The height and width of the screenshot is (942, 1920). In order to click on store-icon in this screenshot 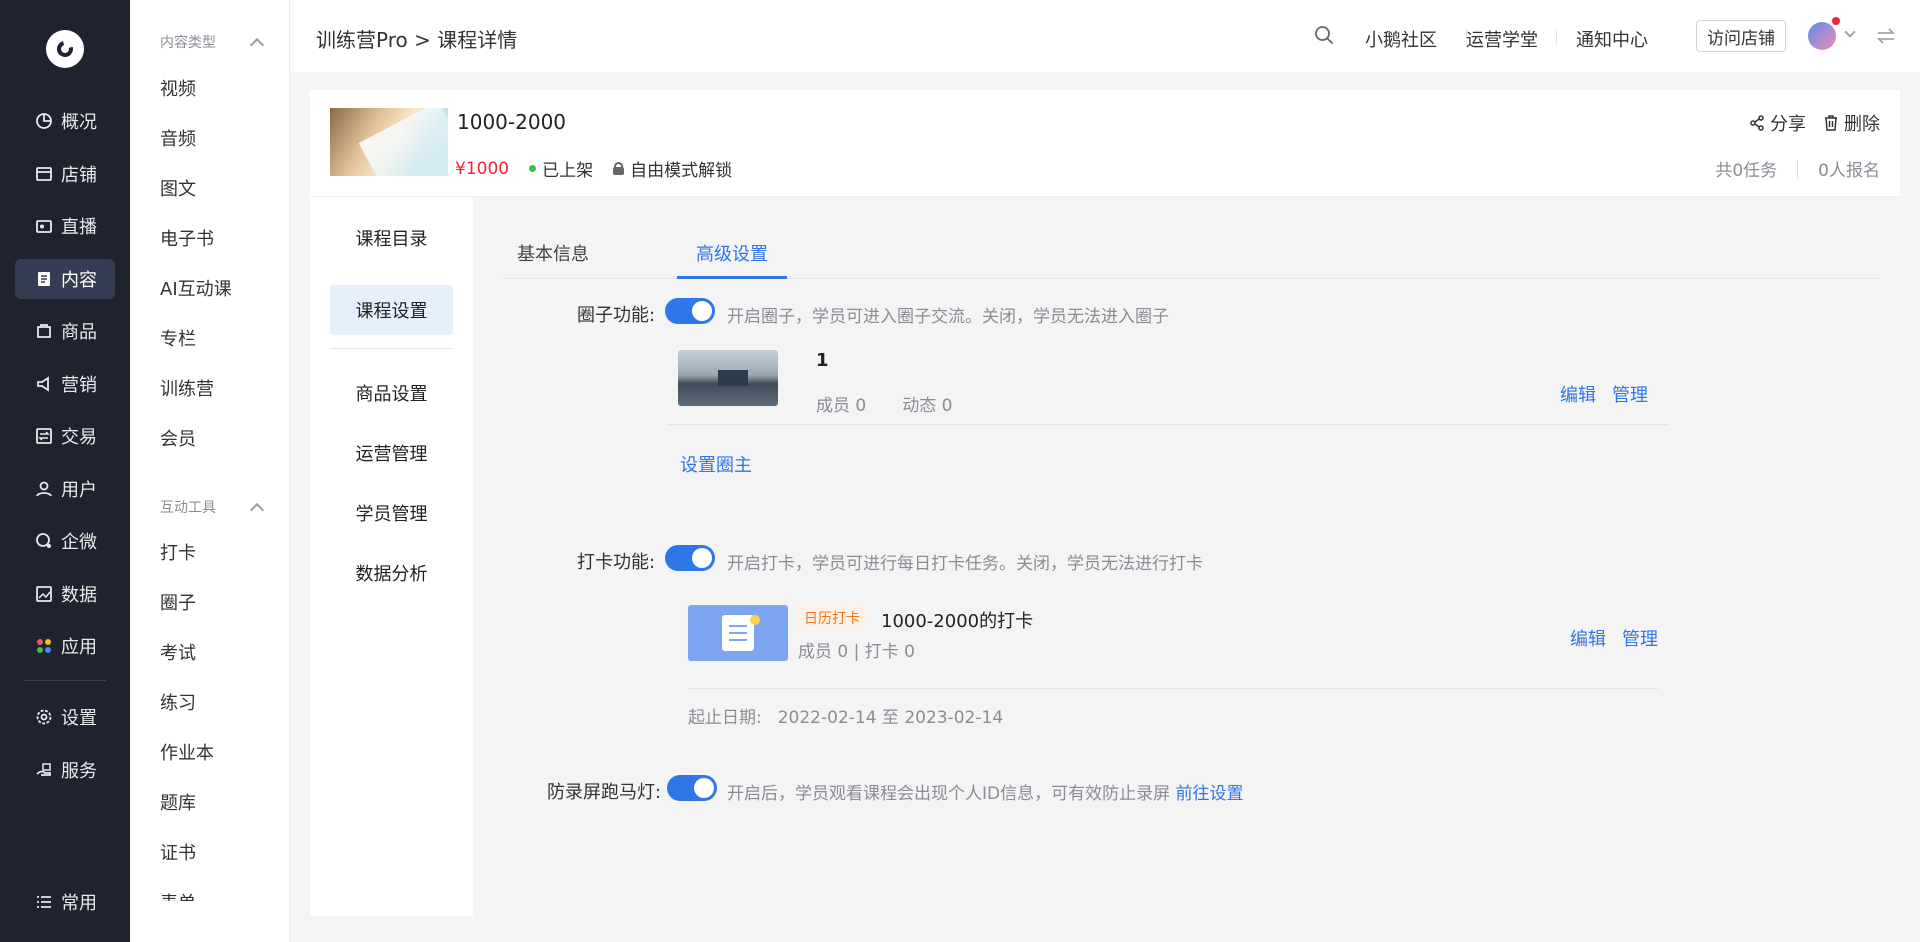, I will do `click(44, 174)`.